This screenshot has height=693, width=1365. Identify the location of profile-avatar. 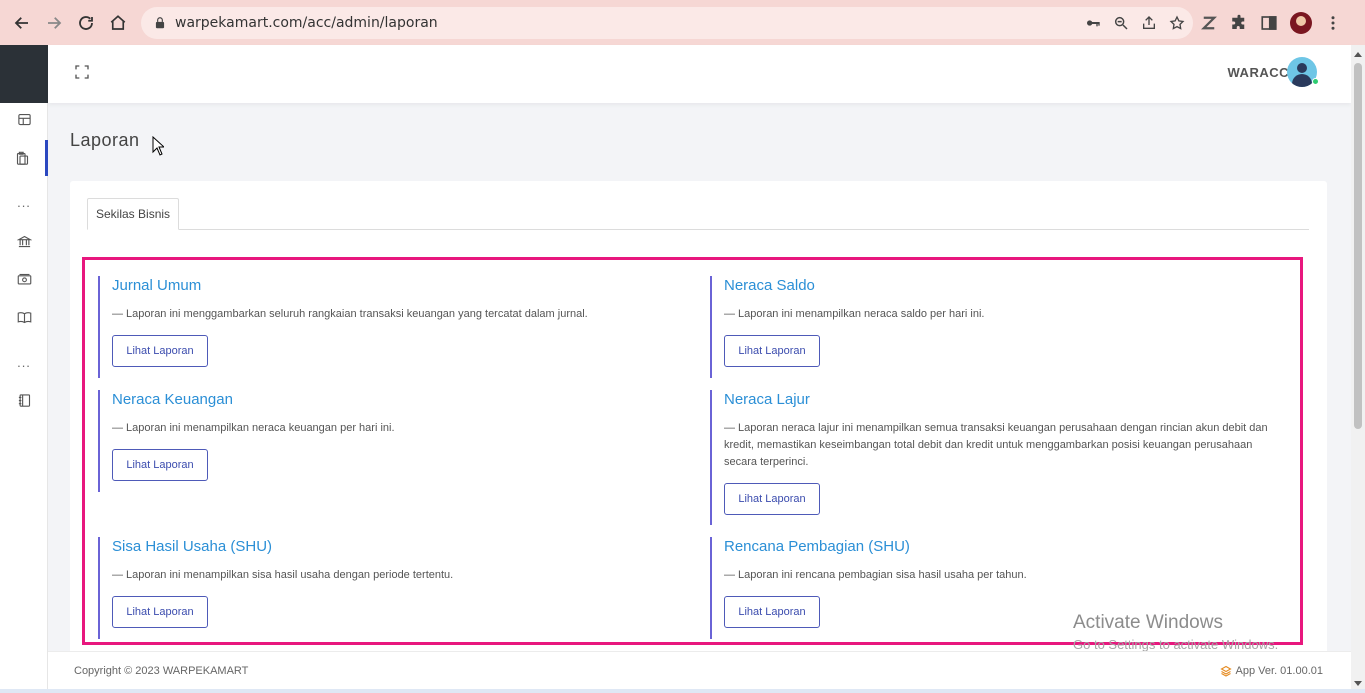
(1301, 23).